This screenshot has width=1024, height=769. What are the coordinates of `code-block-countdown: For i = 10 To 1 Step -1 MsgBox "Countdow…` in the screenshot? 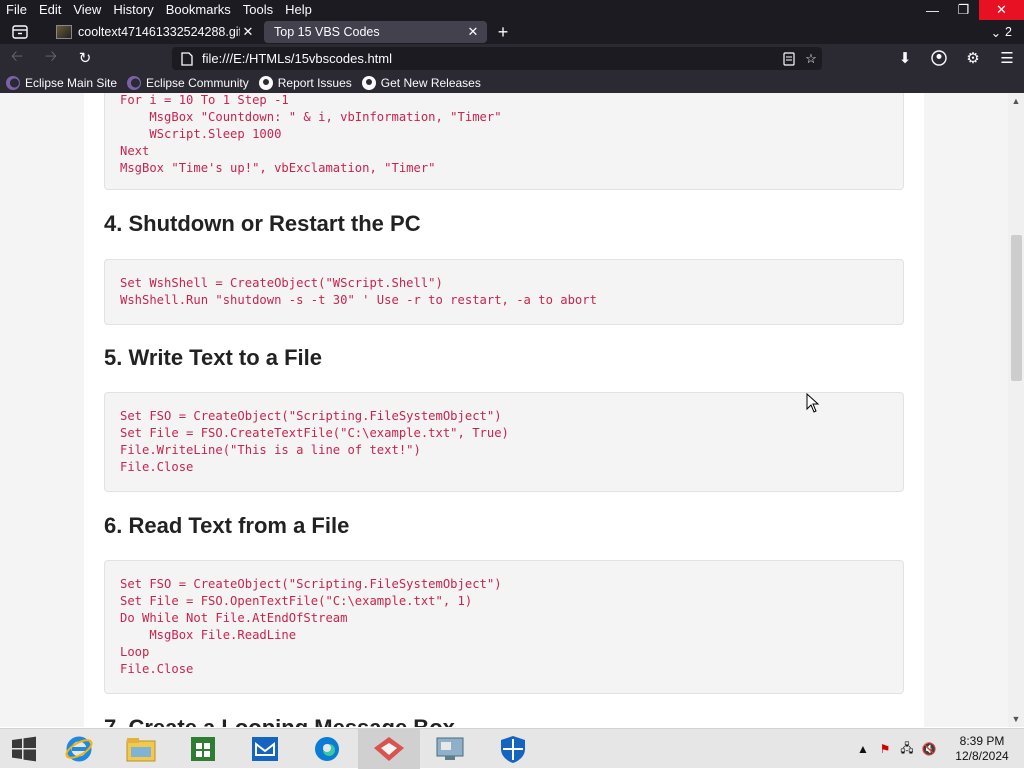 It's located at (504, 141).